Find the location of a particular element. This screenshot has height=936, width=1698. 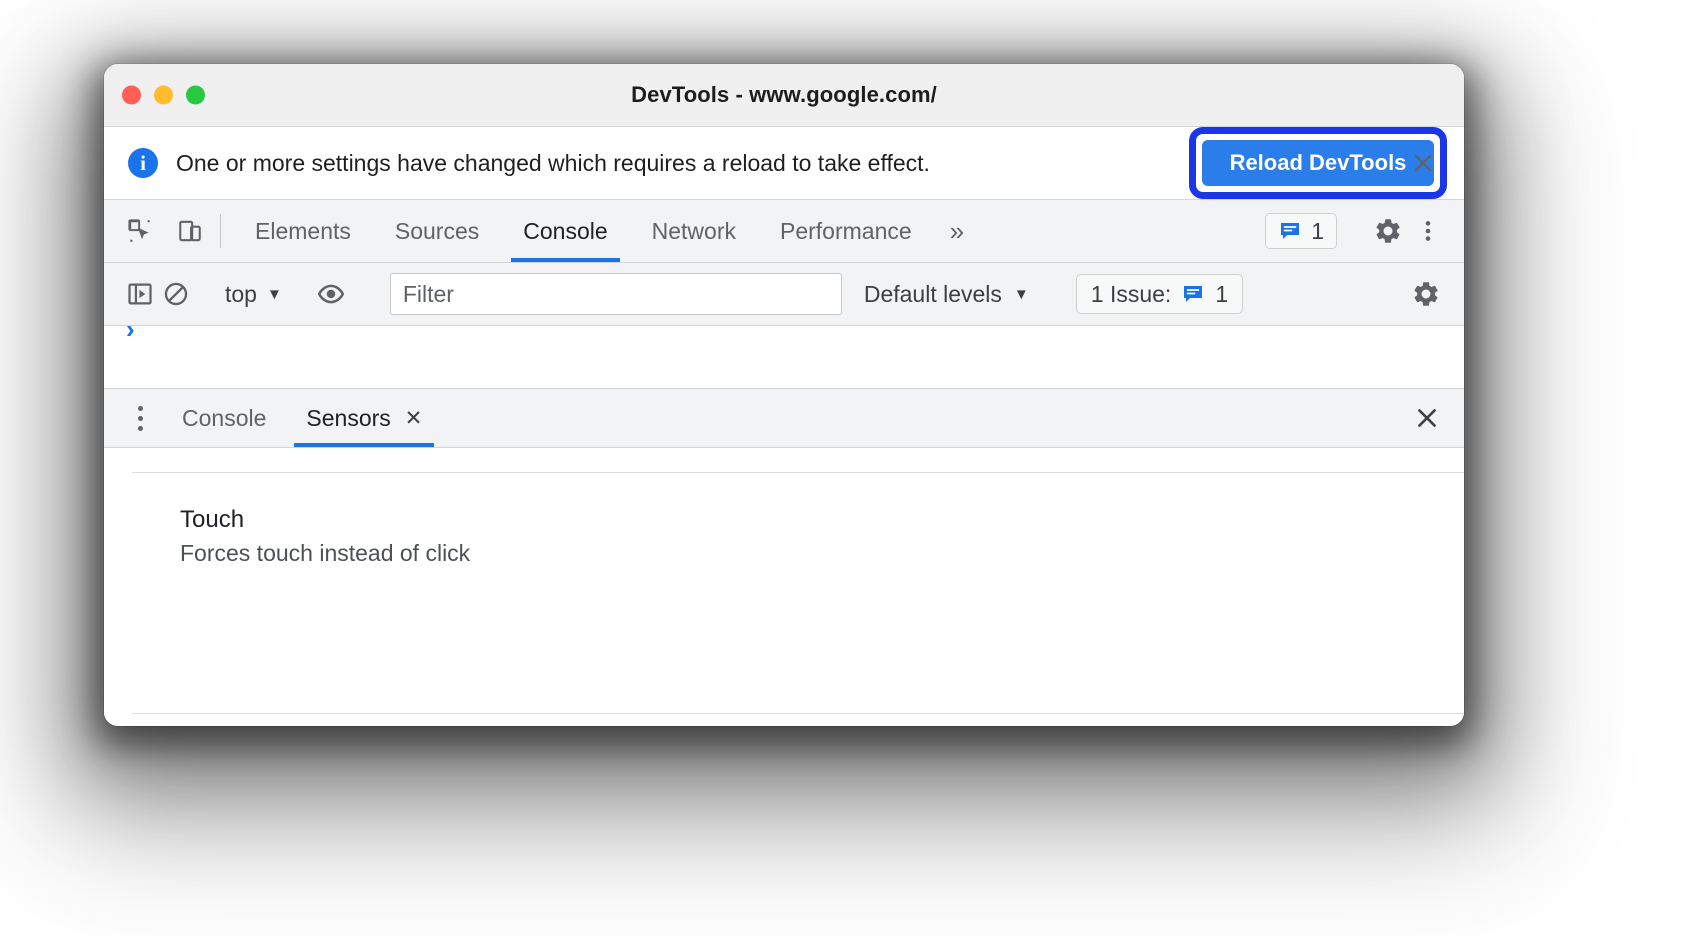

drawer-tab-console: Console is located at coordinates (224, 418).